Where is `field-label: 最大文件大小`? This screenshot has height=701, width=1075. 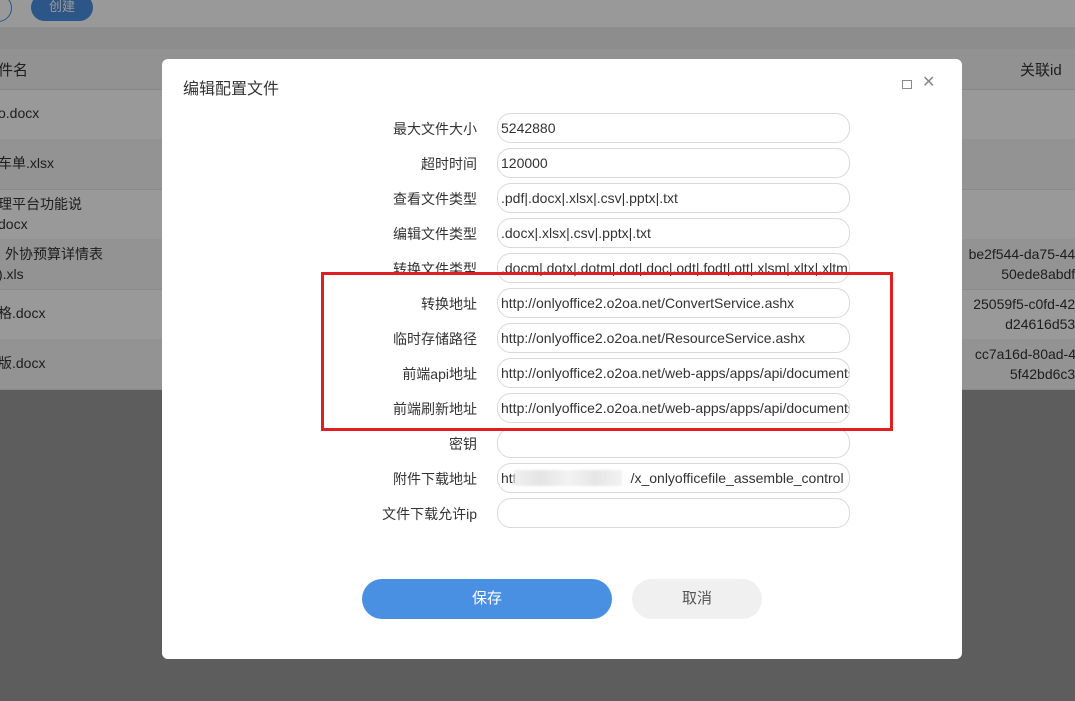
field-label: 最大文件大小 is located at coordinates (435, 129).